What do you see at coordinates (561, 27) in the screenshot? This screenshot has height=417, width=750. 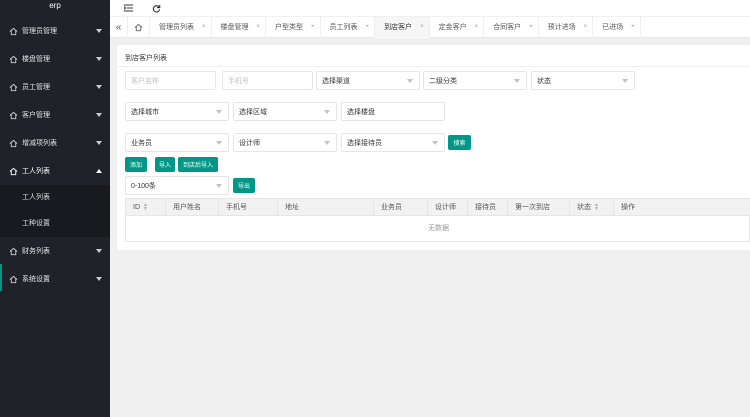 I see `tab-label: 预计进场` at bounding box center [561, 27].